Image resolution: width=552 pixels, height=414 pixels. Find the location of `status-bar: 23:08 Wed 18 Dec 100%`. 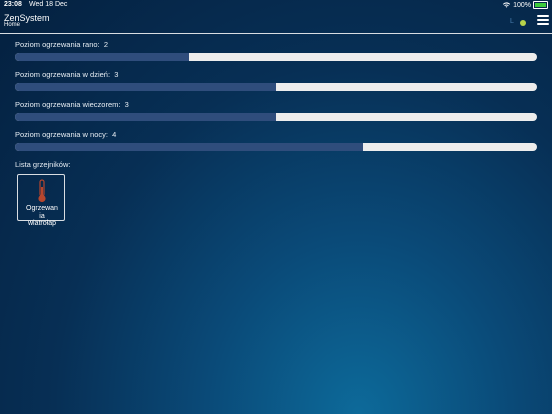

status-bar: 23:08 Wed 18 Dec 100% is located at coordinates (276, 5).